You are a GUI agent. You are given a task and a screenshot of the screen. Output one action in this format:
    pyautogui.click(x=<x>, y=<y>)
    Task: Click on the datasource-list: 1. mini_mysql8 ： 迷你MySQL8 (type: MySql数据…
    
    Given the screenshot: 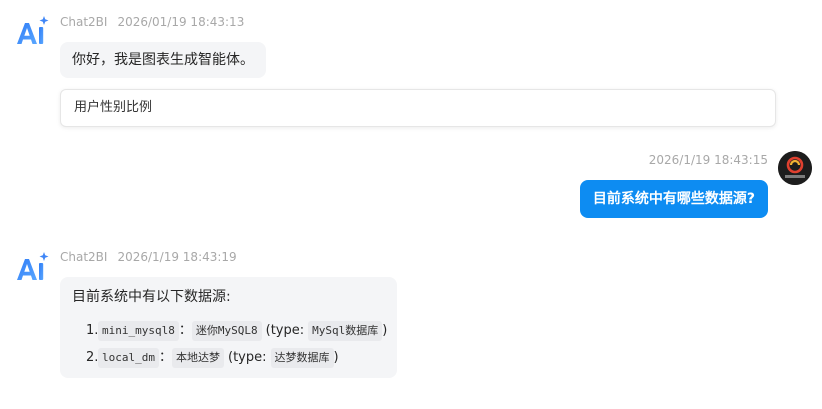 What is the action you would take?
    pyautogui.click(x=229, y=344)
    